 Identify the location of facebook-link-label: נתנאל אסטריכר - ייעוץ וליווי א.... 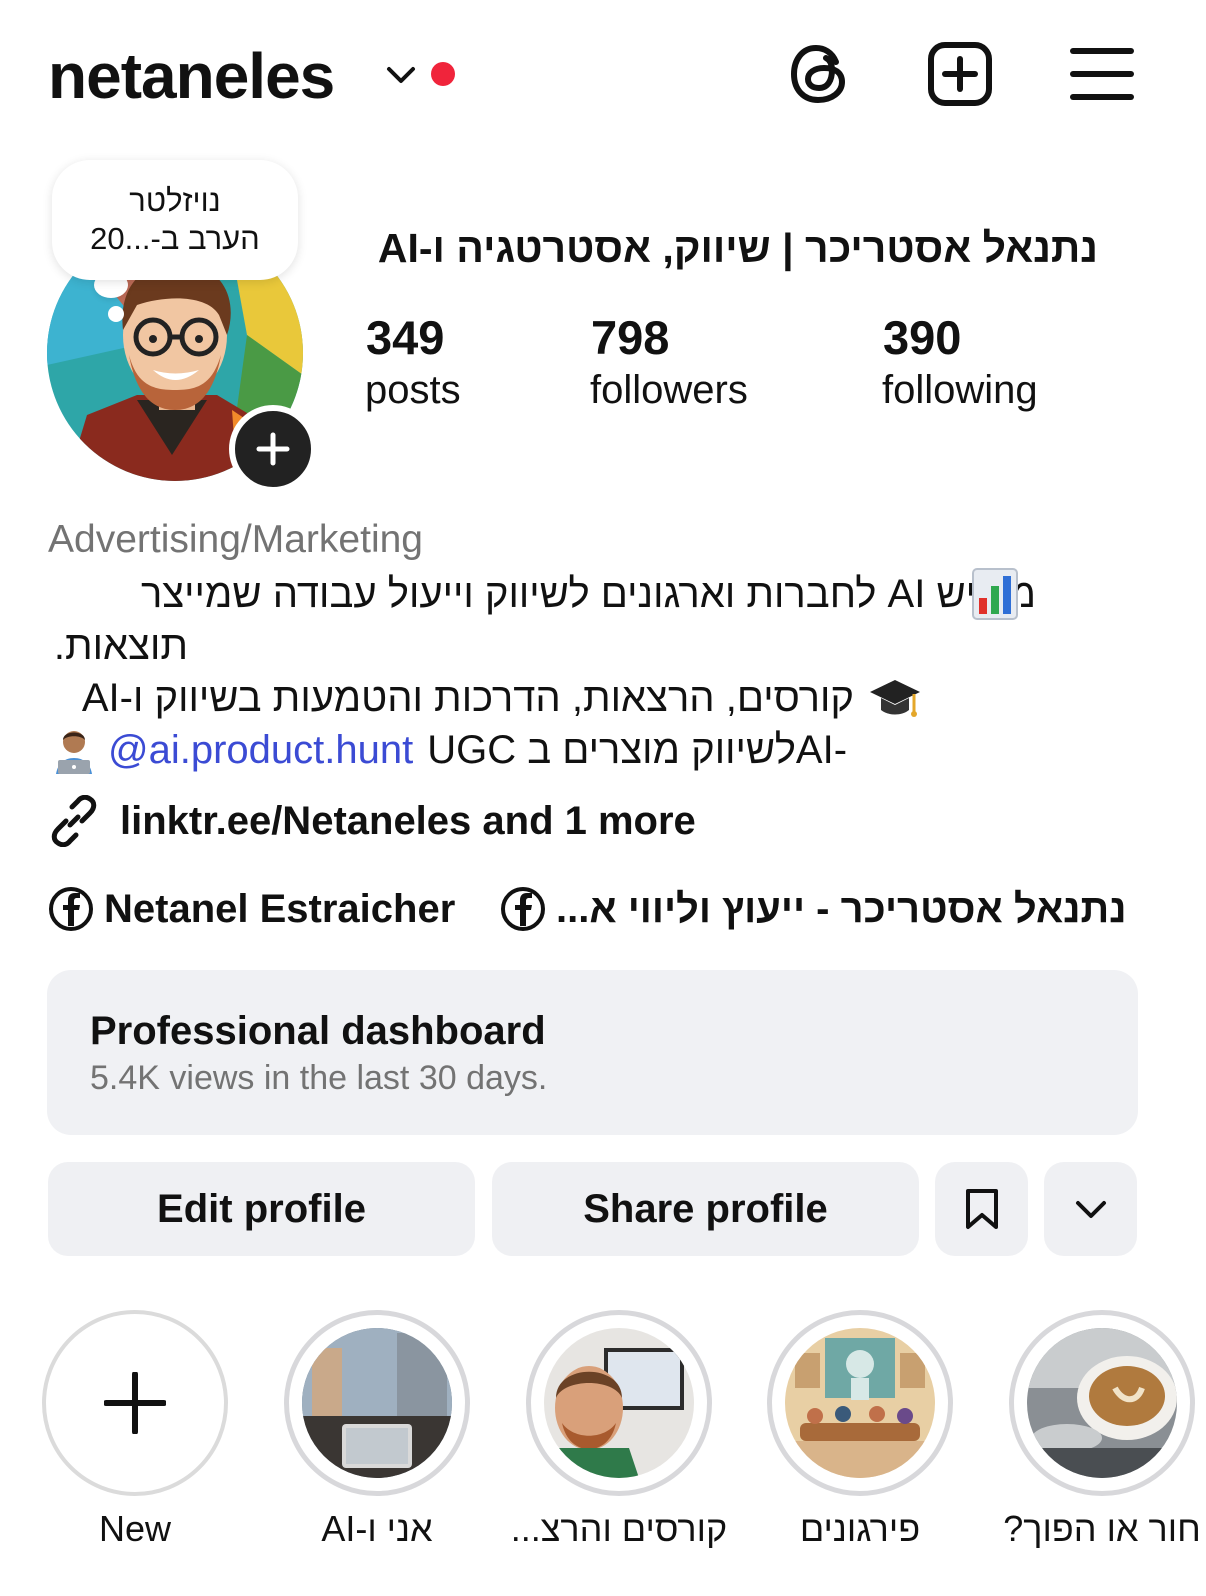
(841, 908).